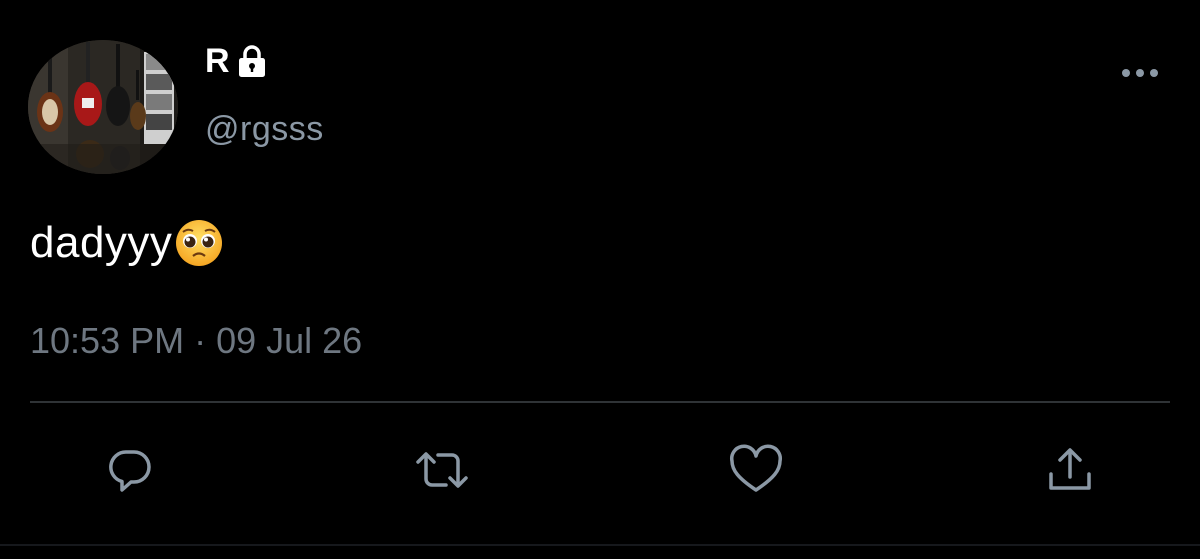 The height and width of the screenshot is (559, 1200). What do you see at coordinates (218, 61) in the screenshot?
I see `display-name: R` at bounding box center [218, 61].